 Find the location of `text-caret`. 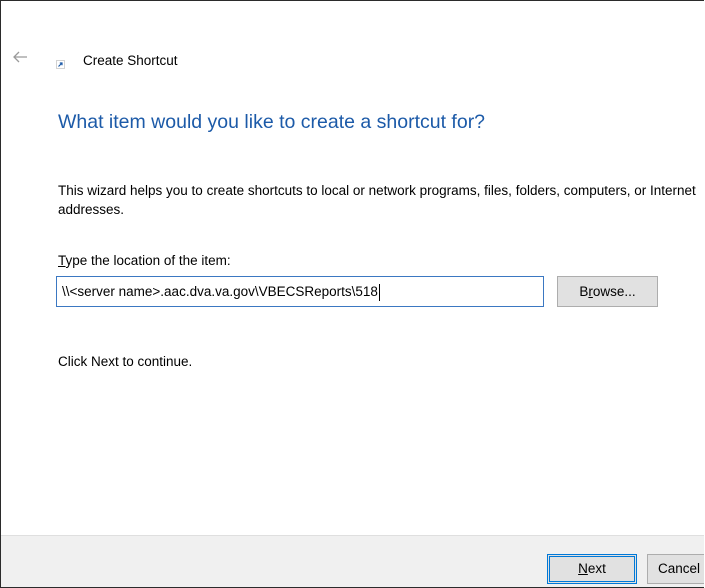

text-caret is located at coordinates (379, 292).